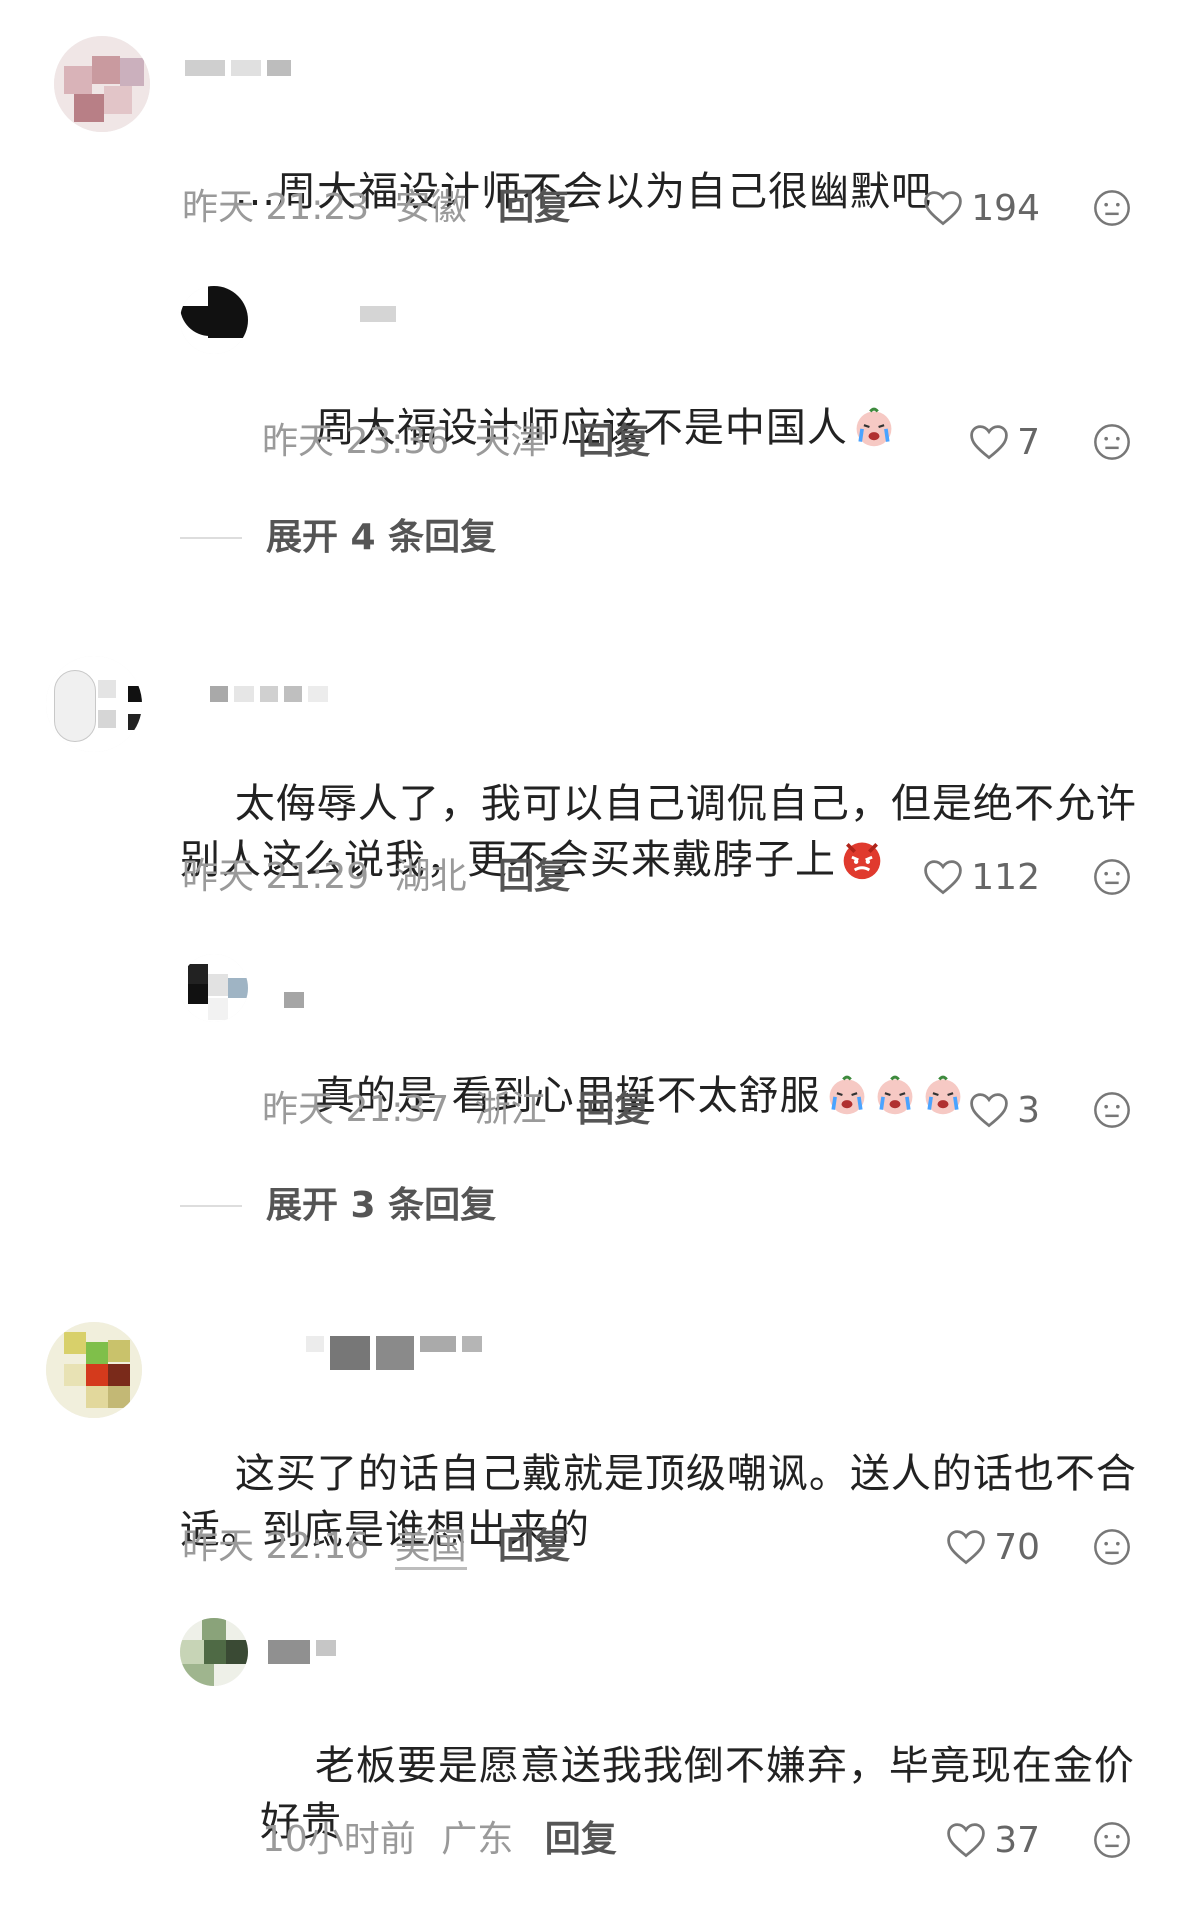 The width and height of the screenshot is (1200, 1906). Describe the element at coordinates (1017, 1840) in the screenshot. I see `like-count: 37` at that location.